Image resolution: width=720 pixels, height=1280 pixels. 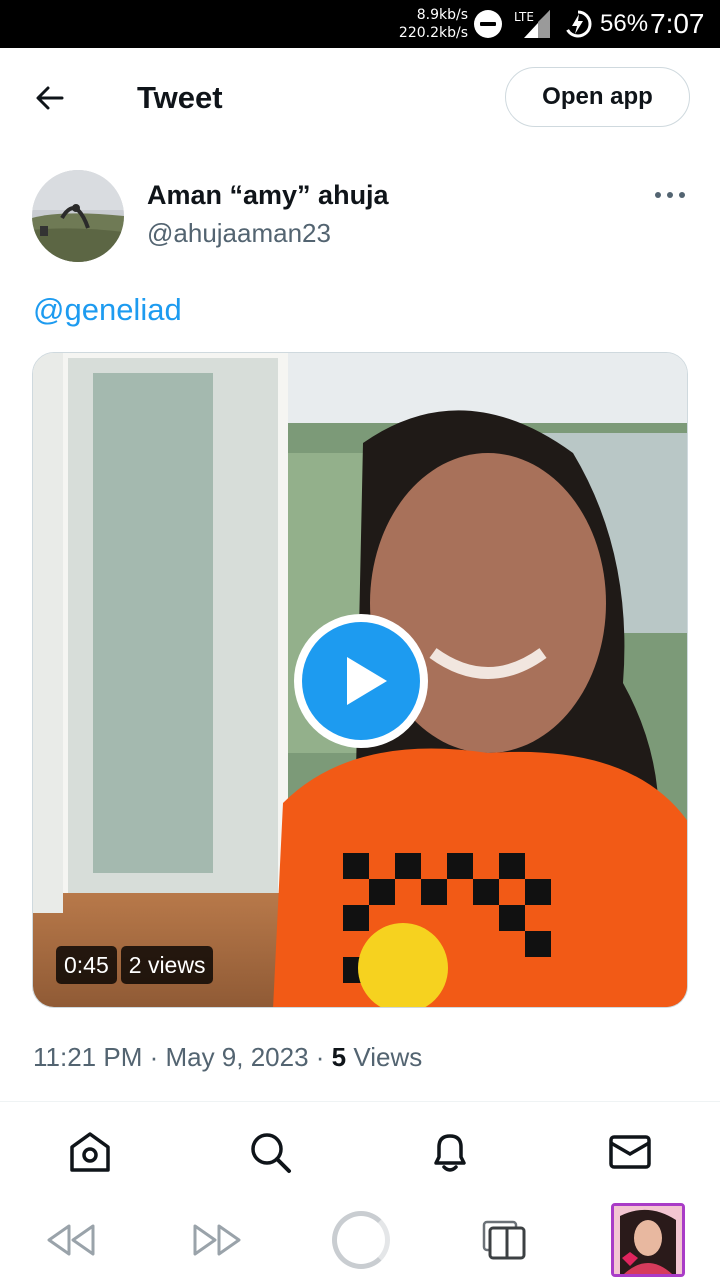 I want to click on tabs-icon, so click(x=504, y=1240).